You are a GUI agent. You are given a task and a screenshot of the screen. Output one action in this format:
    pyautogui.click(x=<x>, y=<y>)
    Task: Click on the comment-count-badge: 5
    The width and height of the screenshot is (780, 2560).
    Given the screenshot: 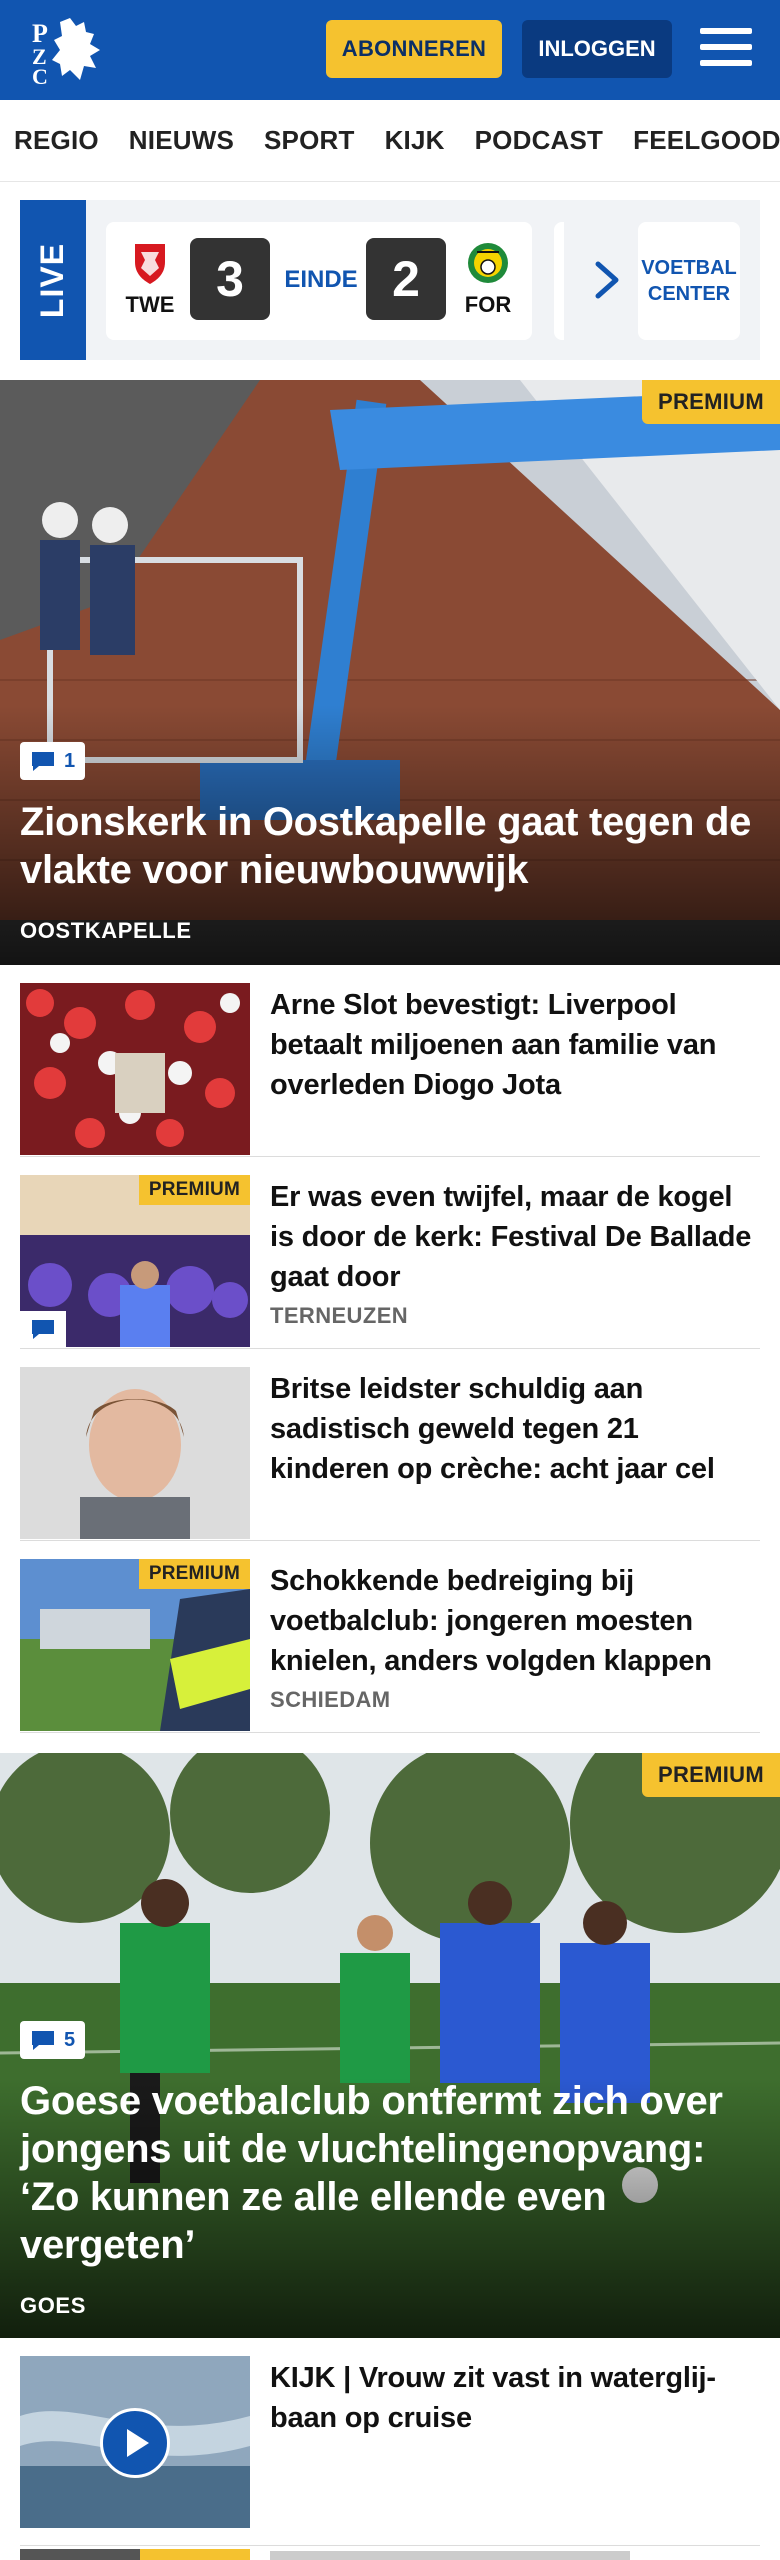 What is the action you would take?
    pyautogui.click(x=53, y=2040)
    